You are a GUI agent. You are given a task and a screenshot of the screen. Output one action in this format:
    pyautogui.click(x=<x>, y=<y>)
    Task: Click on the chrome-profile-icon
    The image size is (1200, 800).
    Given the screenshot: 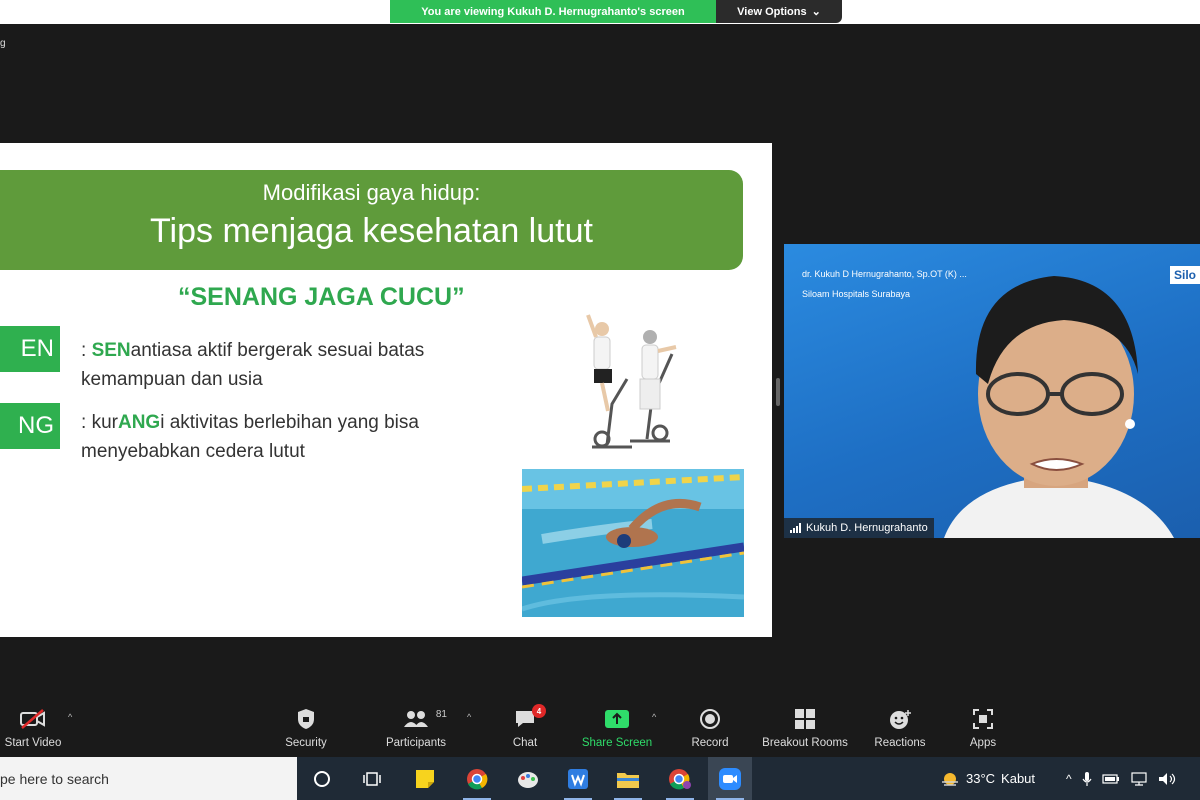 What is the action you would take?
    pyautogui.click(x=680, y=778)
    